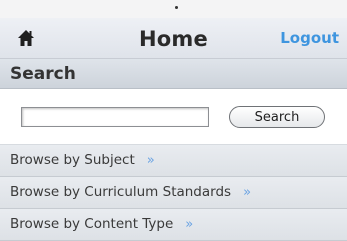  Describe the element at coordinates (277, 117) in the screenshot. I see `search-button: Search` at that location.